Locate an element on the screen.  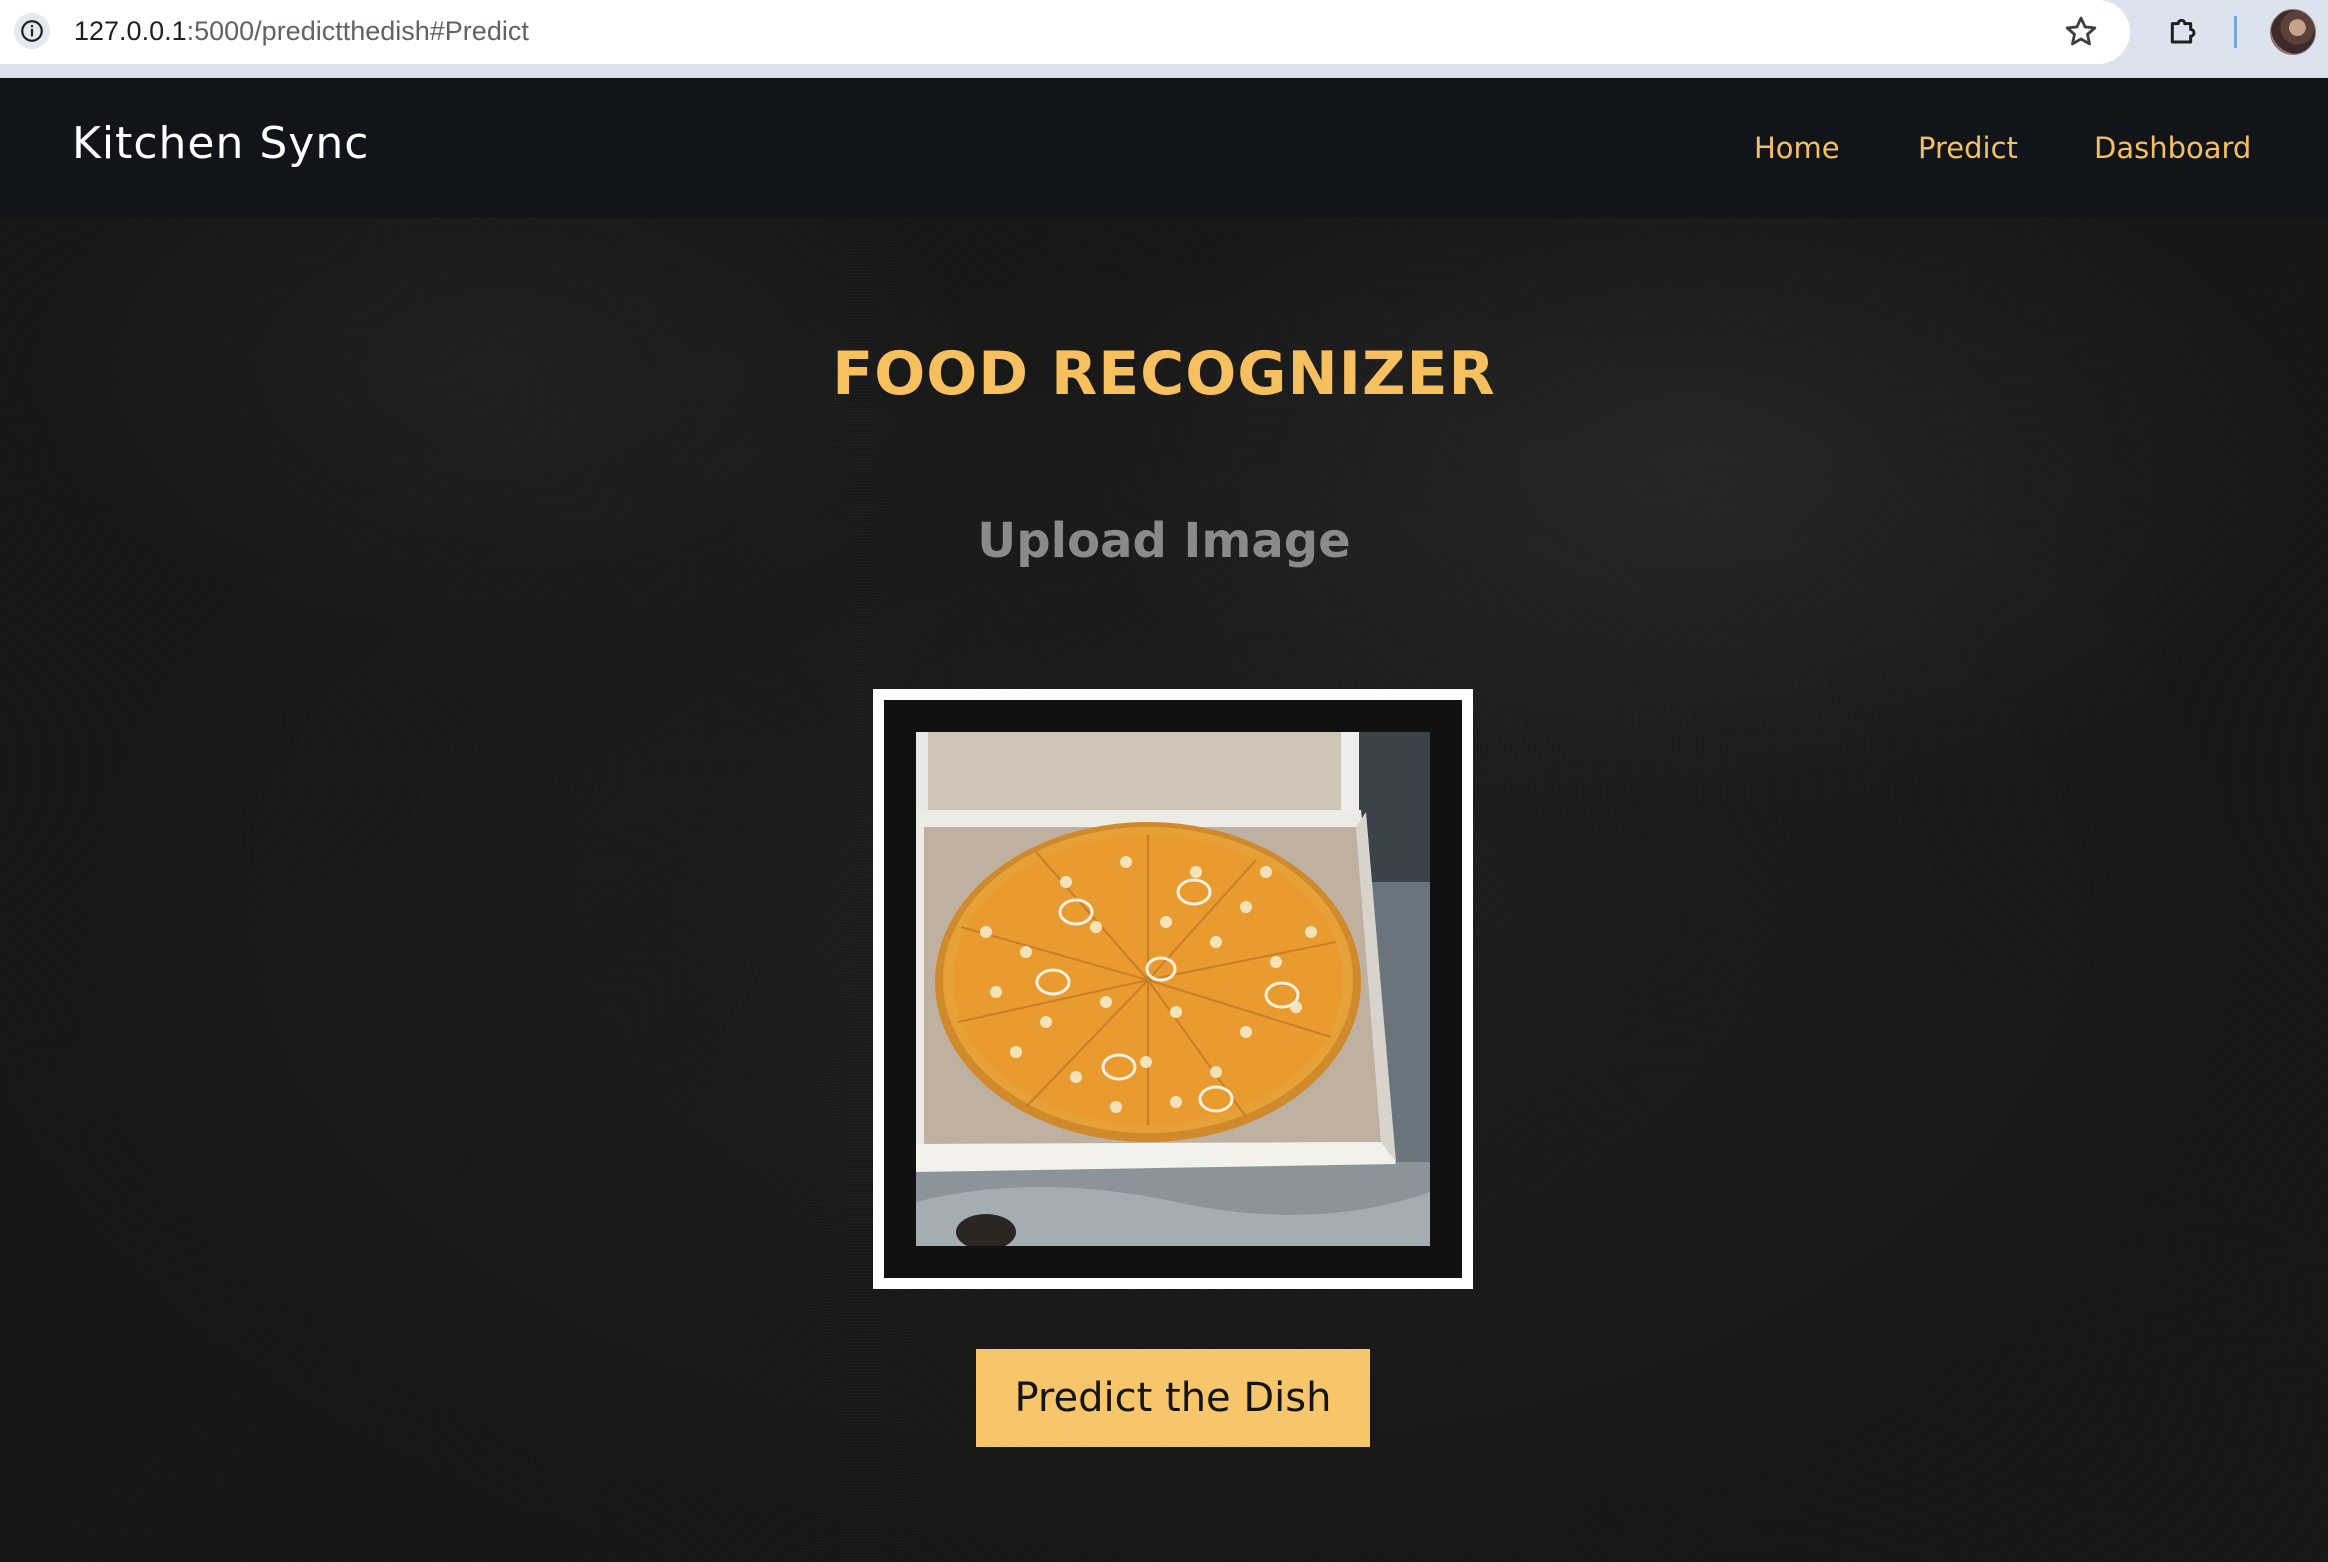
toolbar-divider is located at coordinates (2235, 32).